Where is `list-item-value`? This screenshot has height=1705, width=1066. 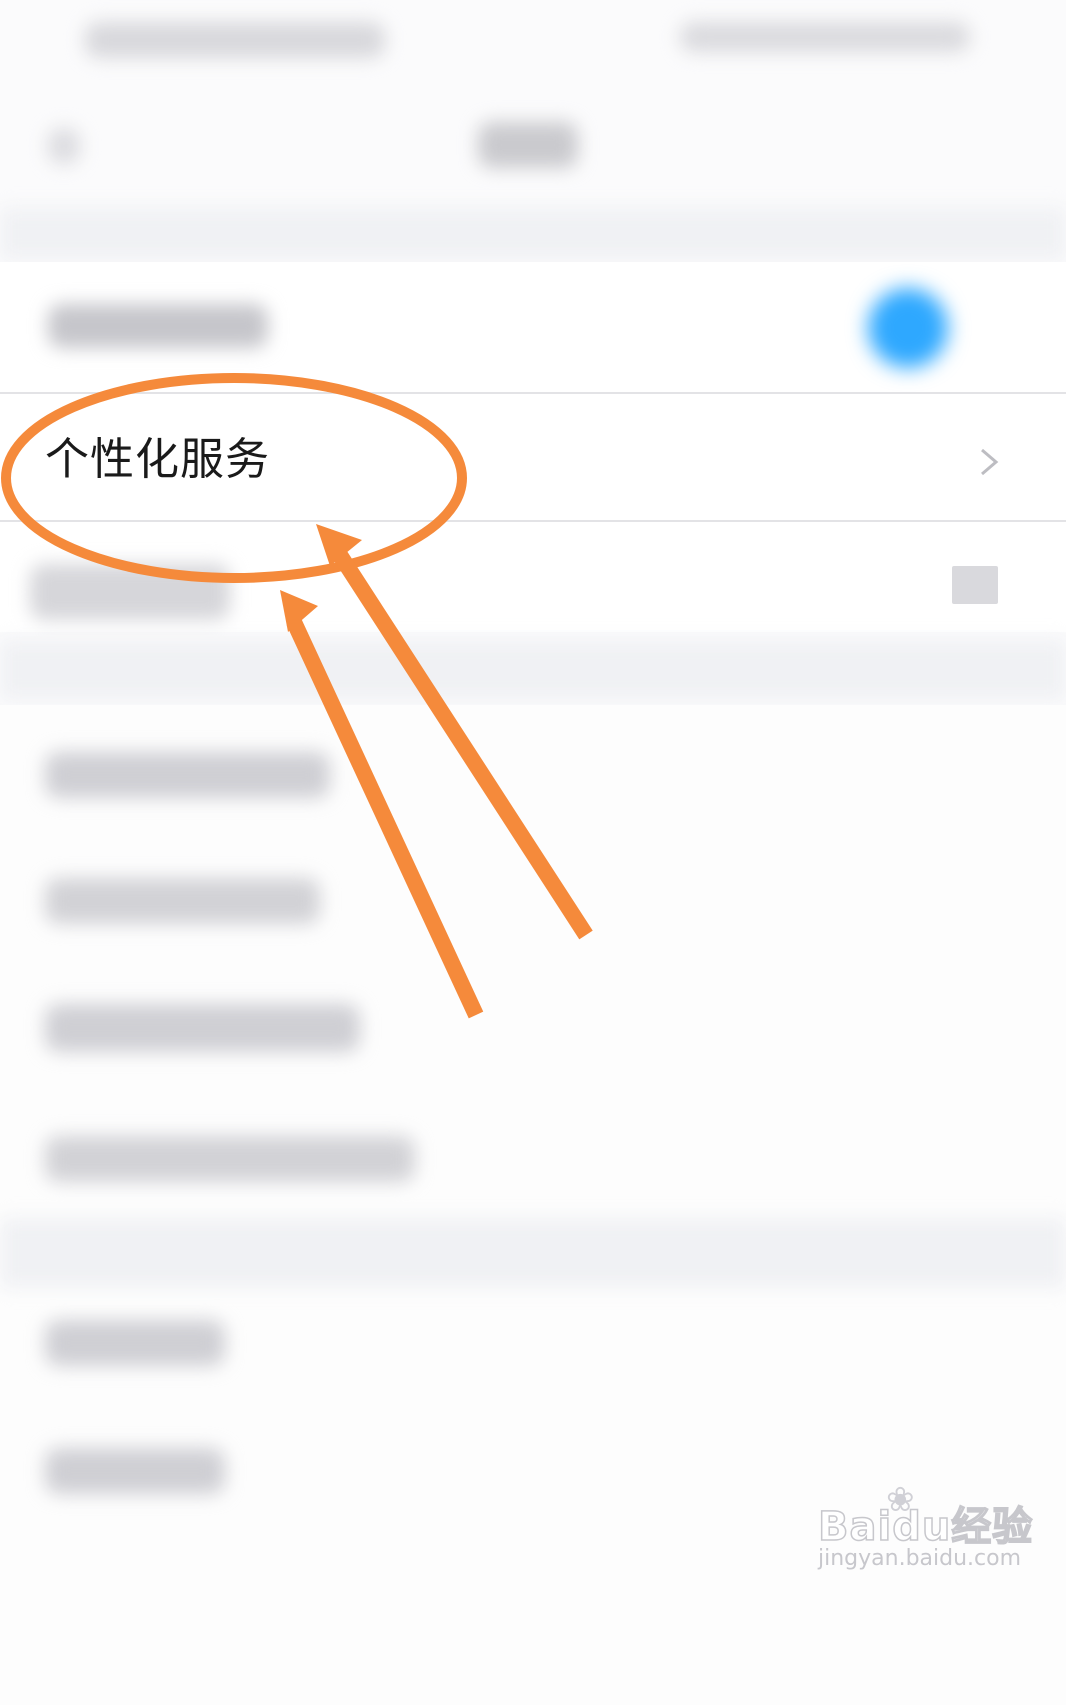 list-item-value is located at coordinates (975, 585).